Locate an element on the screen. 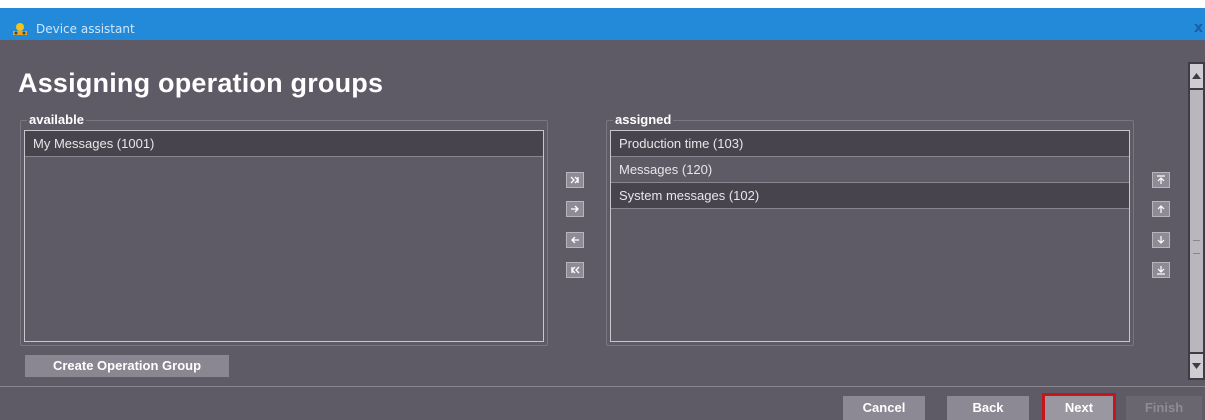  move-all-left-button is located at coordinates (575, 270).